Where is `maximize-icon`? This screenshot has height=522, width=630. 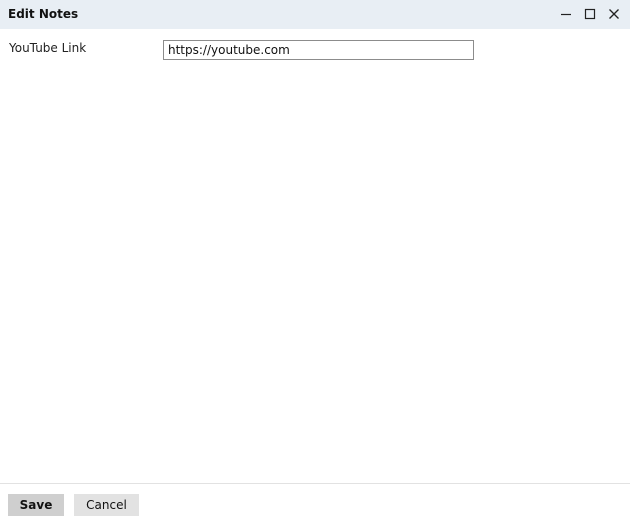 maximize-icon is located at coordinates (590, 14).